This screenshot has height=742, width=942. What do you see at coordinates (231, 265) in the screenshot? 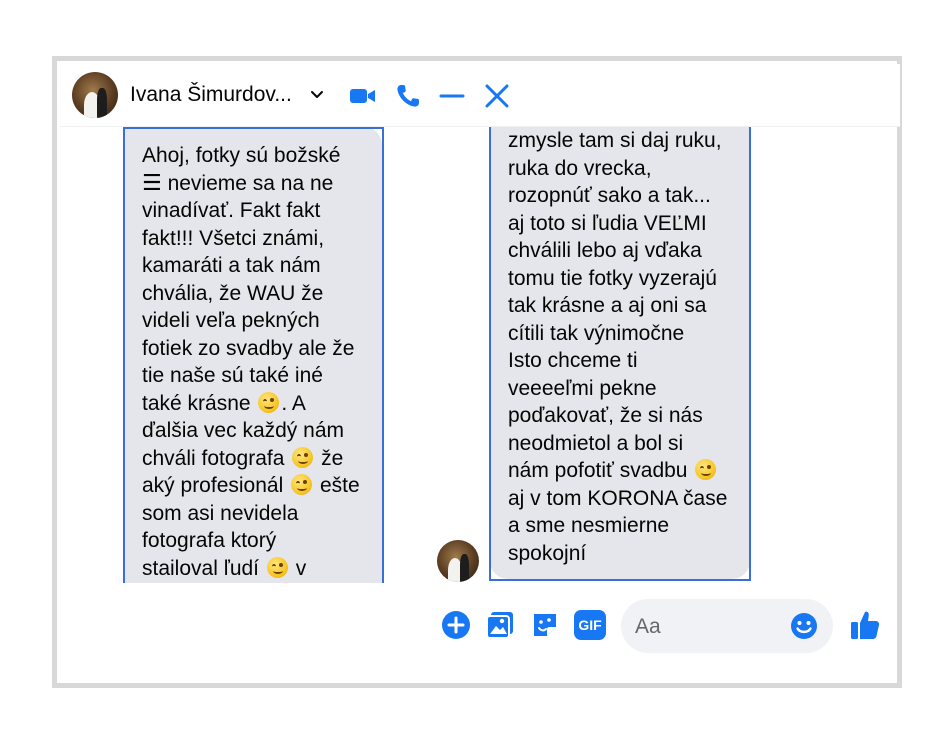
I see `message-line: kamaráti a tak nám` at bounding box center [231, 265].